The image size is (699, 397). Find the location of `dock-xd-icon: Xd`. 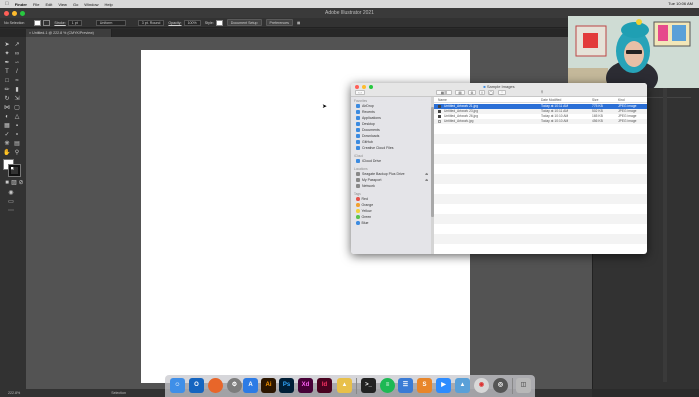

dock-xd-icon: Xd is located at coordinates (305, 385).